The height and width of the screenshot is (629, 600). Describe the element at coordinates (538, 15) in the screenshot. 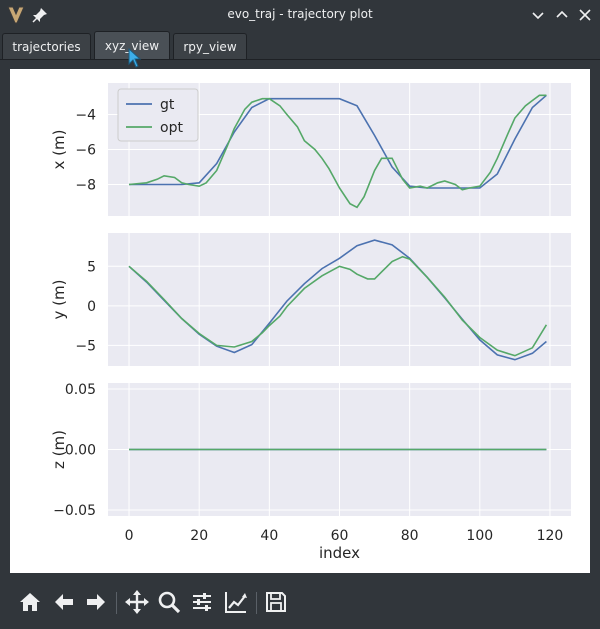

I see `minimize-icon` at that location.